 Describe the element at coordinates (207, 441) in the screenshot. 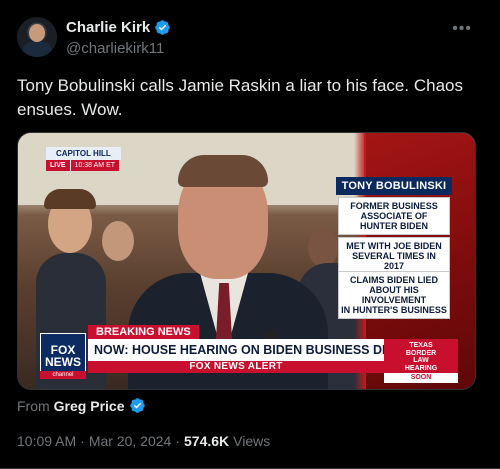

I see `views-count: 574.6K` at that location.